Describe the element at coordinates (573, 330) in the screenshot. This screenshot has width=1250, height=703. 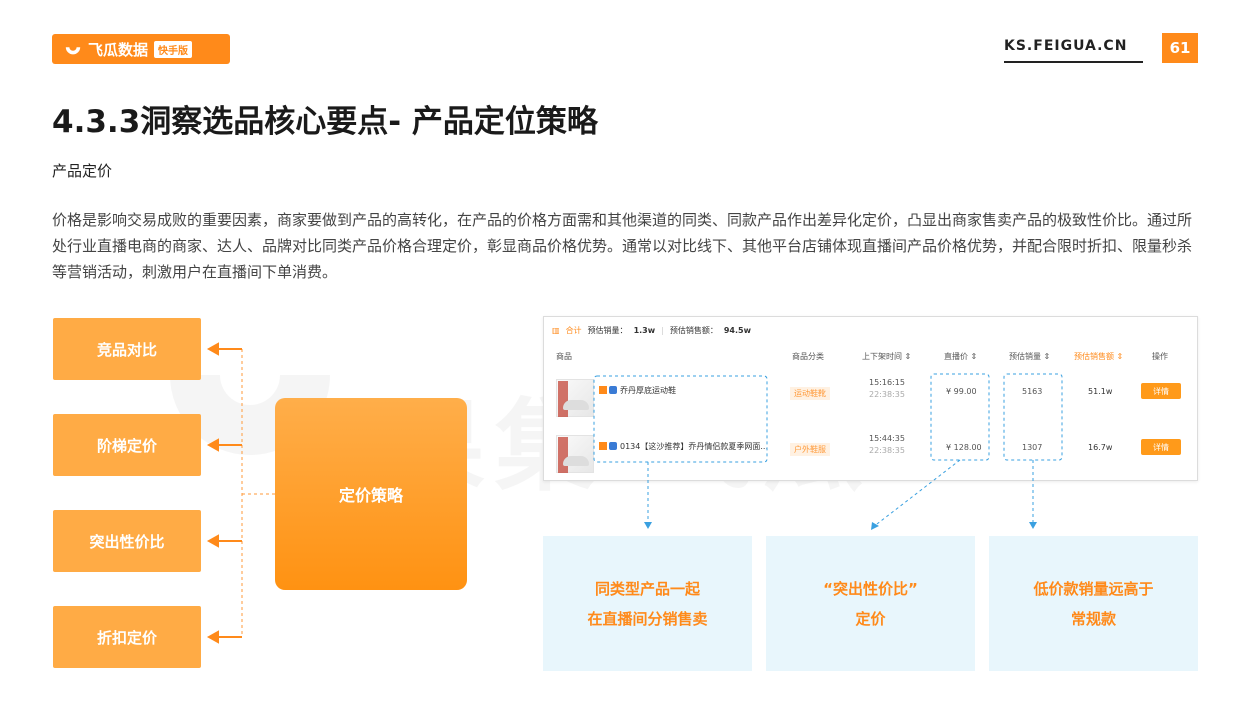
I see `summary-label: 合计` at that location.